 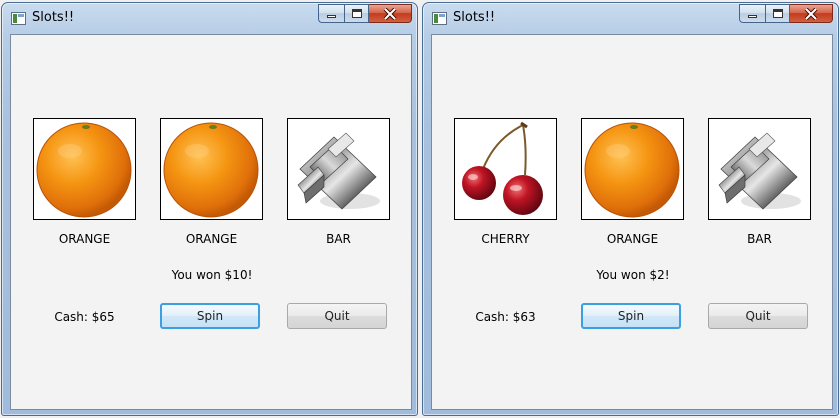 What do you see at coordinates (212, 275) in the screenshot?
I see `result-message: You won $10!` at bounding box center [212, 275].